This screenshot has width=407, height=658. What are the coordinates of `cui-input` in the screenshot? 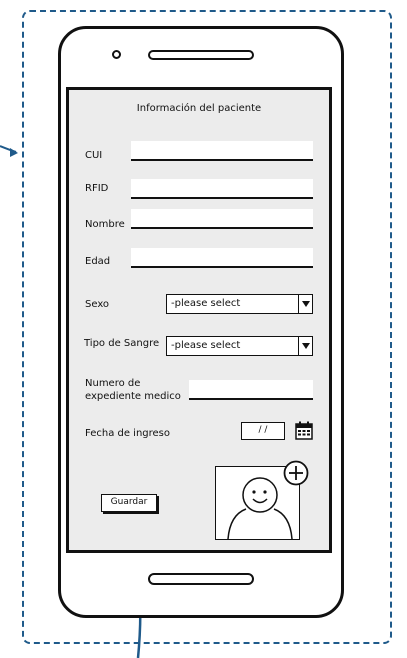 It's located at (222, 151).